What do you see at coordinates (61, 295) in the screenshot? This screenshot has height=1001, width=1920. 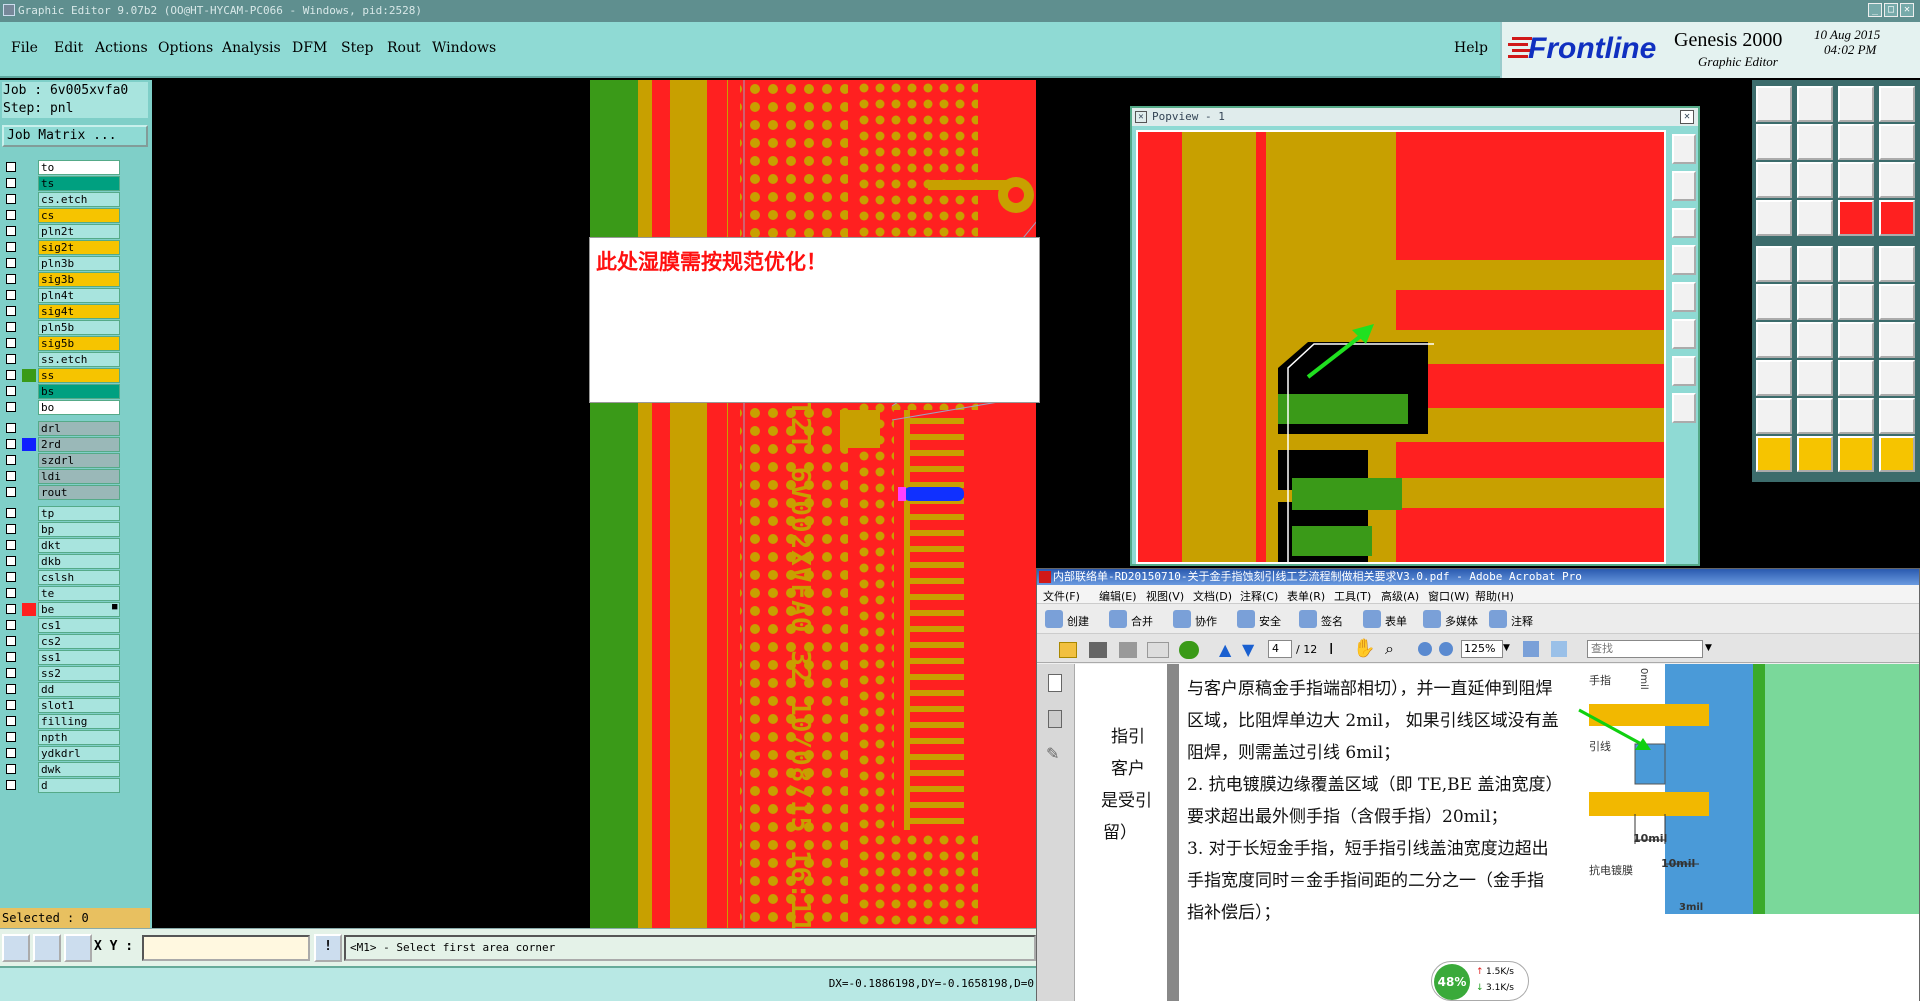 I see `layer-row: pln4t` at bounding box center [61, 295].